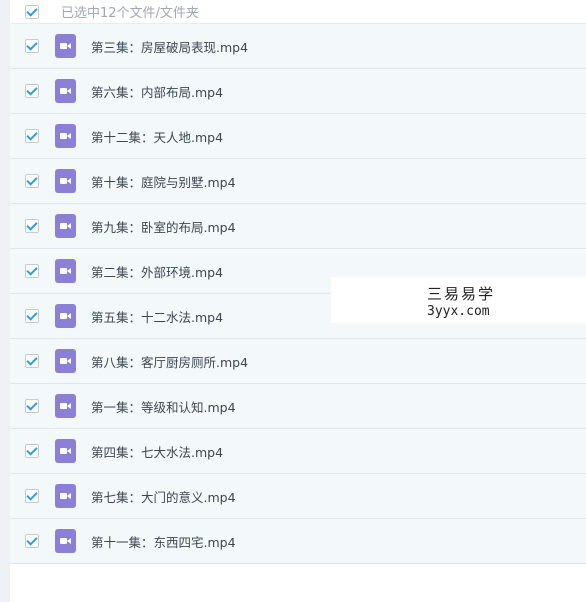  Describe the element at coordinates (298, 541) in the screenshot. I see `file-row: 第十一集：东西四宅.mp4` at that location.